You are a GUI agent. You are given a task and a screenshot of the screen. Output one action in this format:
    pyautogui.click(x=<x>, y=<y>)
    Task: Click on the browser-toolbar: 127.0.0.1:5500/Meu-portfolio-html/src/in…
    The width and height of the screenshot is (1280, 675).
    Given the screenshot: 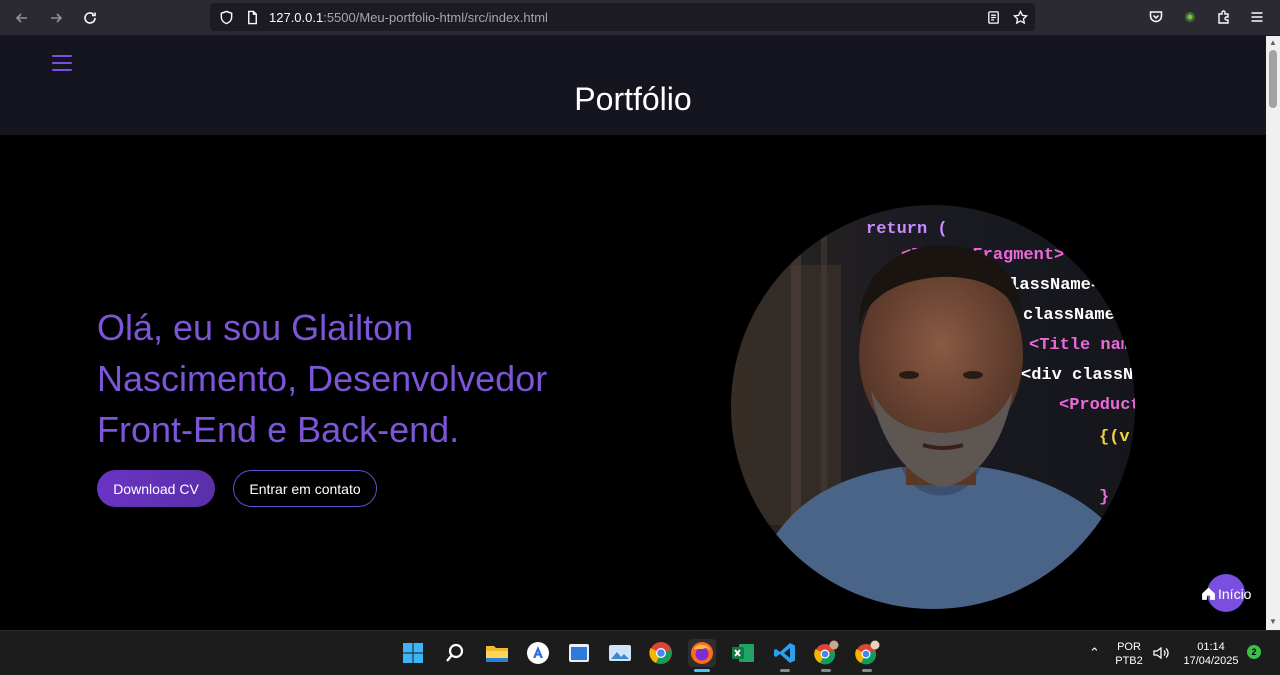 What is the action you would take?
    pyautogui.click(x=640, y=18)
    